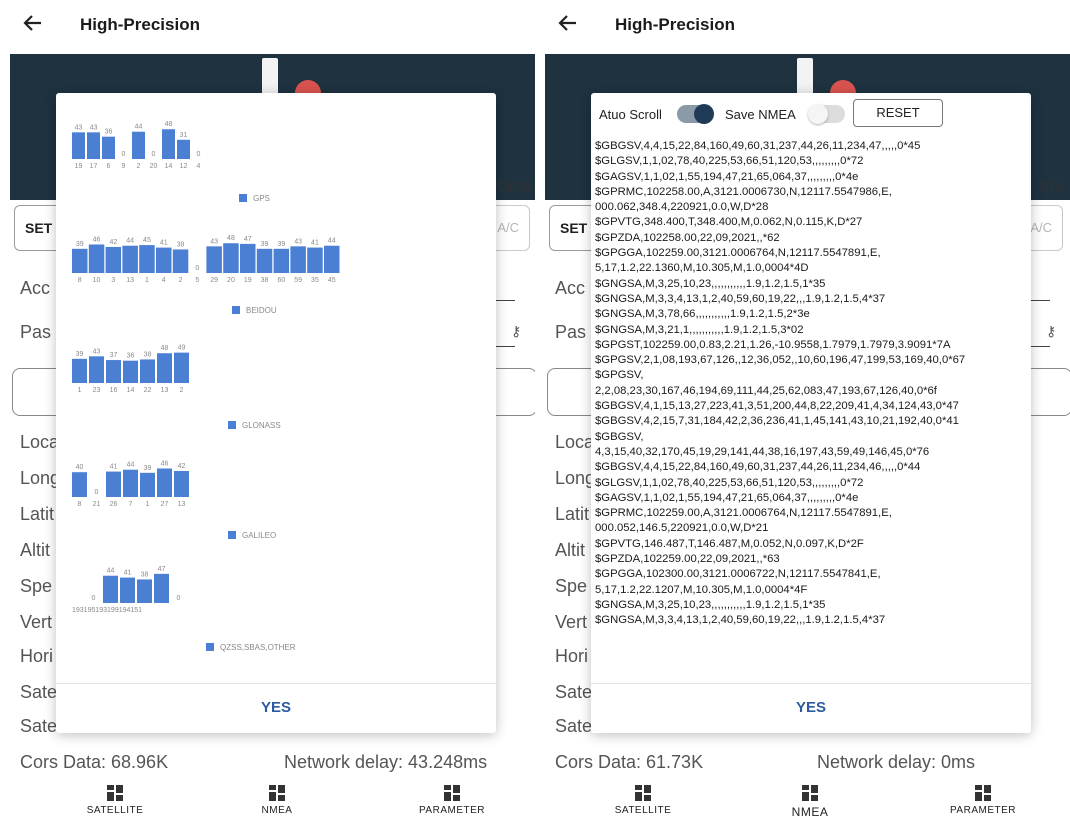  What do you see at coordinates (139, 166) in the screenshot?
I see `satellite-id-label: 2` at bounding box center [139, 166].